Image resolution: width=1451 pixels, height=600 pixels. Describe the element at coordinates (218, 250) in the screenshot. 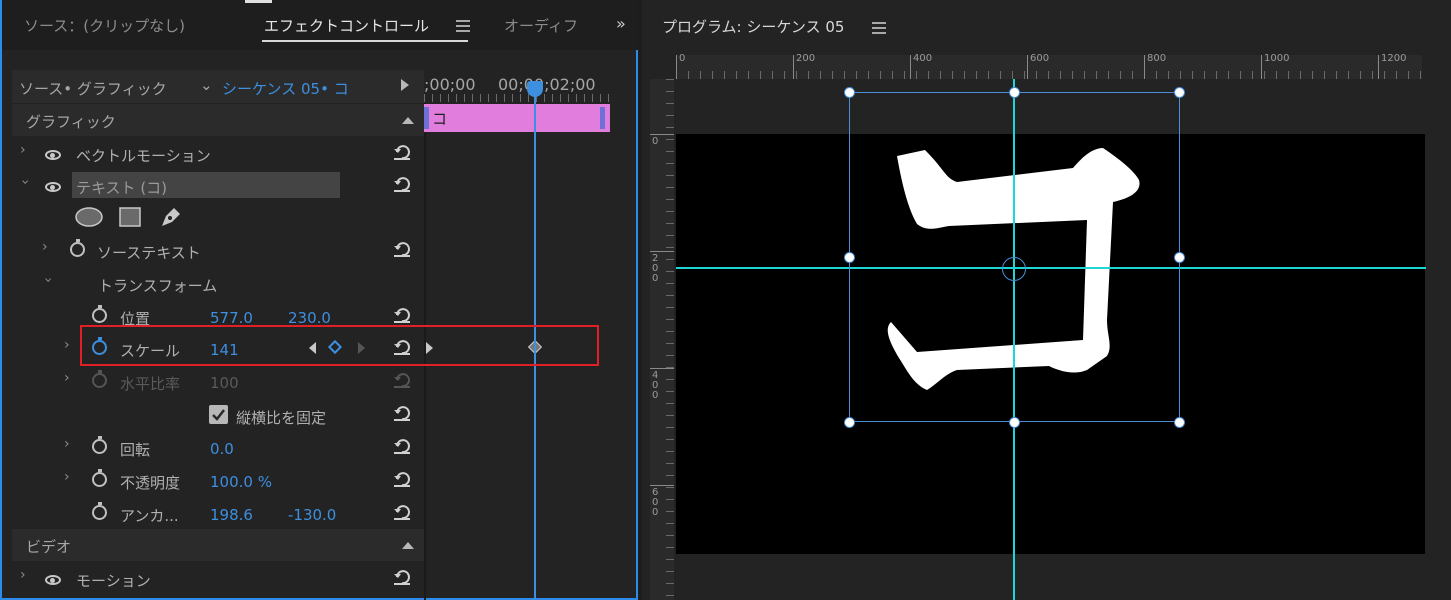

I see `property-row-source-text: › ソーステキスト` at that location.